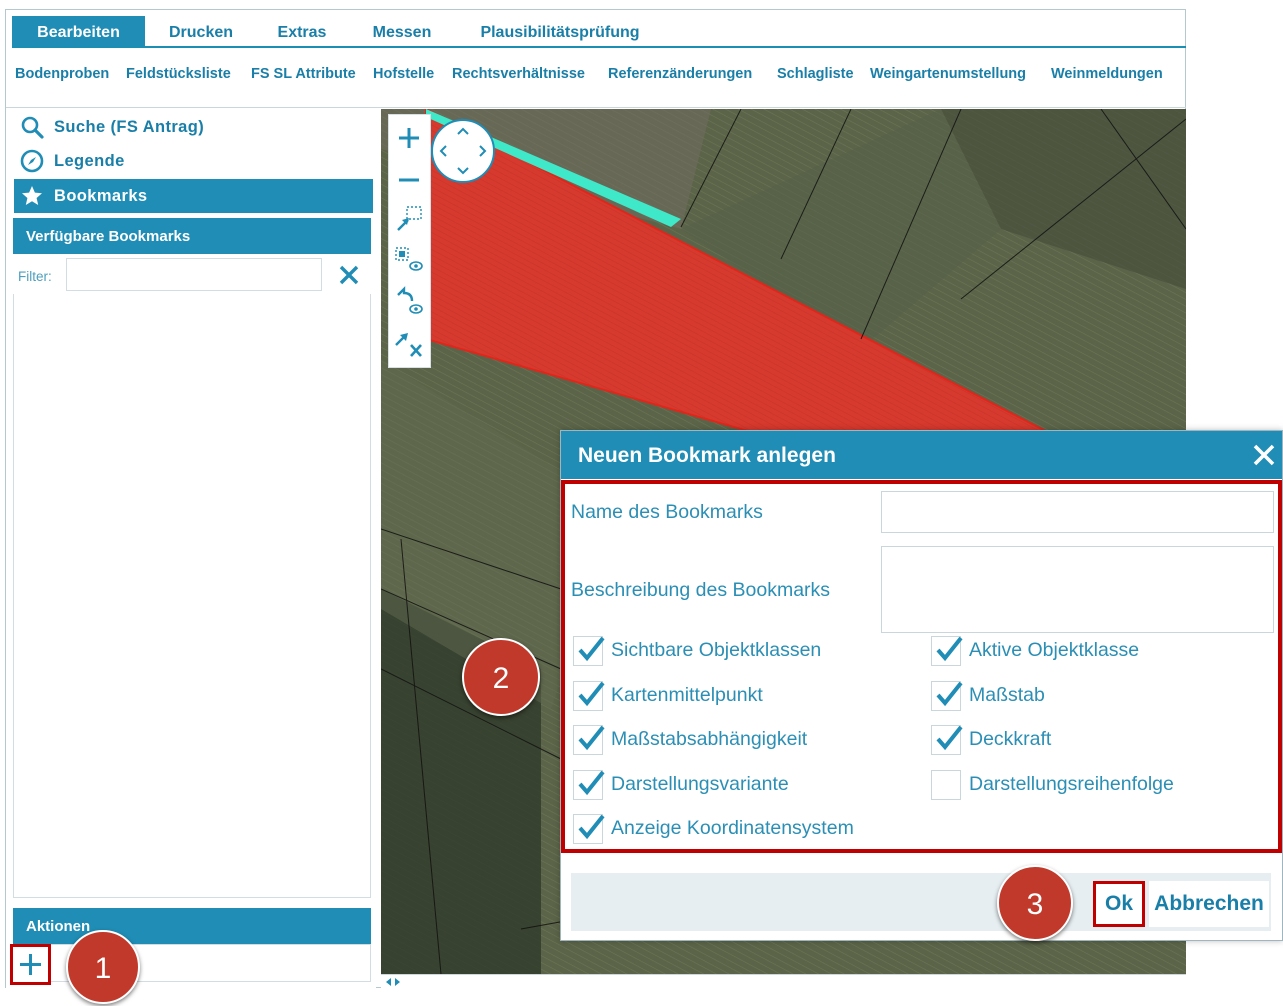 The width and height of the screenshot is (1283, 1006). I want to click on menu-hofstelle: Hofstelle, so click(403, 74).